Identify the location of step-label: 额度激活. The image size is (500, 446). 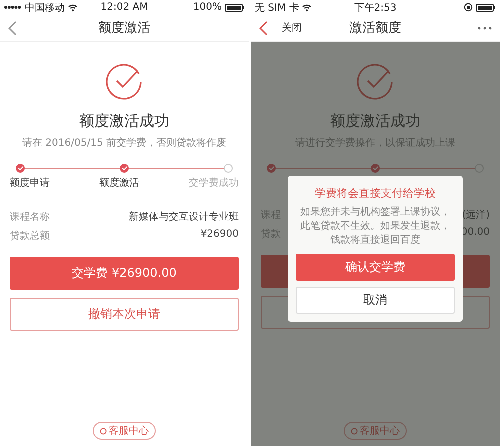
(120, 183).